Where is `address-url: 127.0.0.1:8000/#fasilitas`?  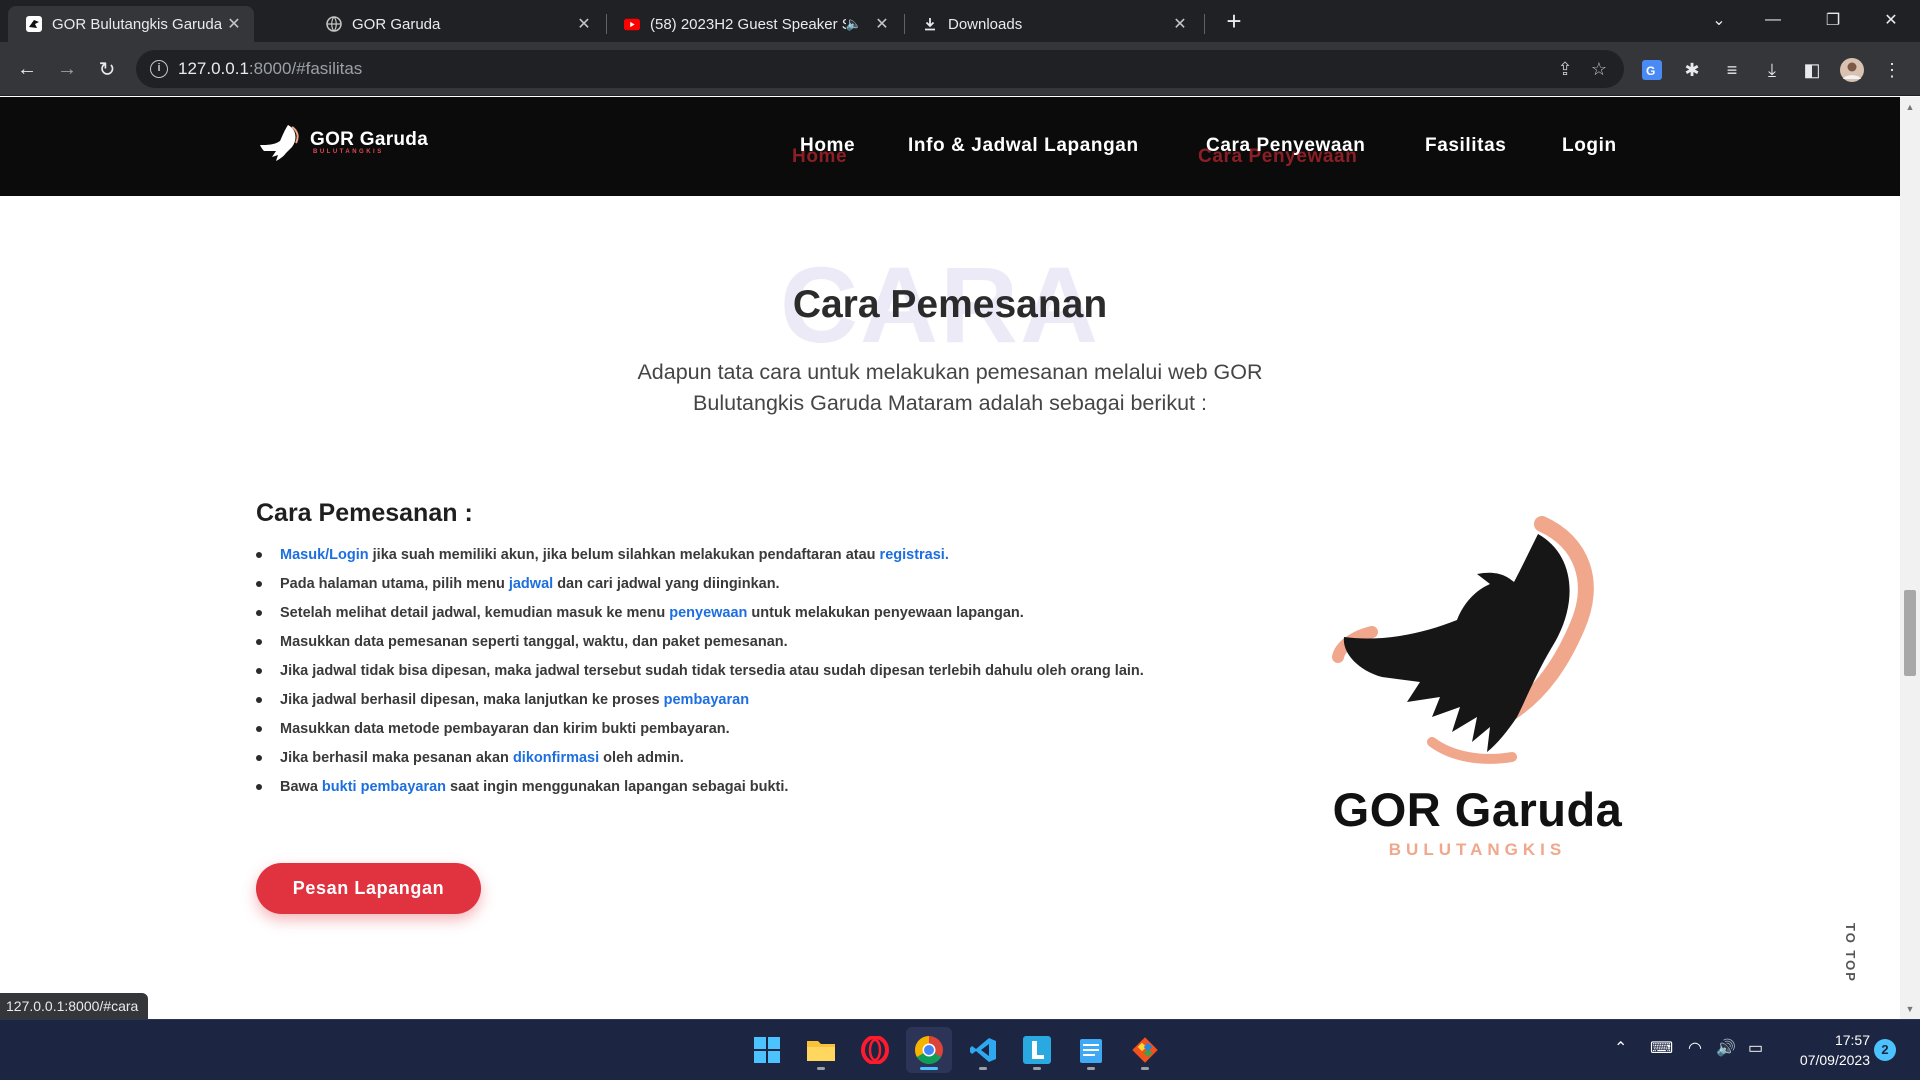
address-url: 127.0.0.1:8000/#fasilitas is located at coordinates (270, 69).